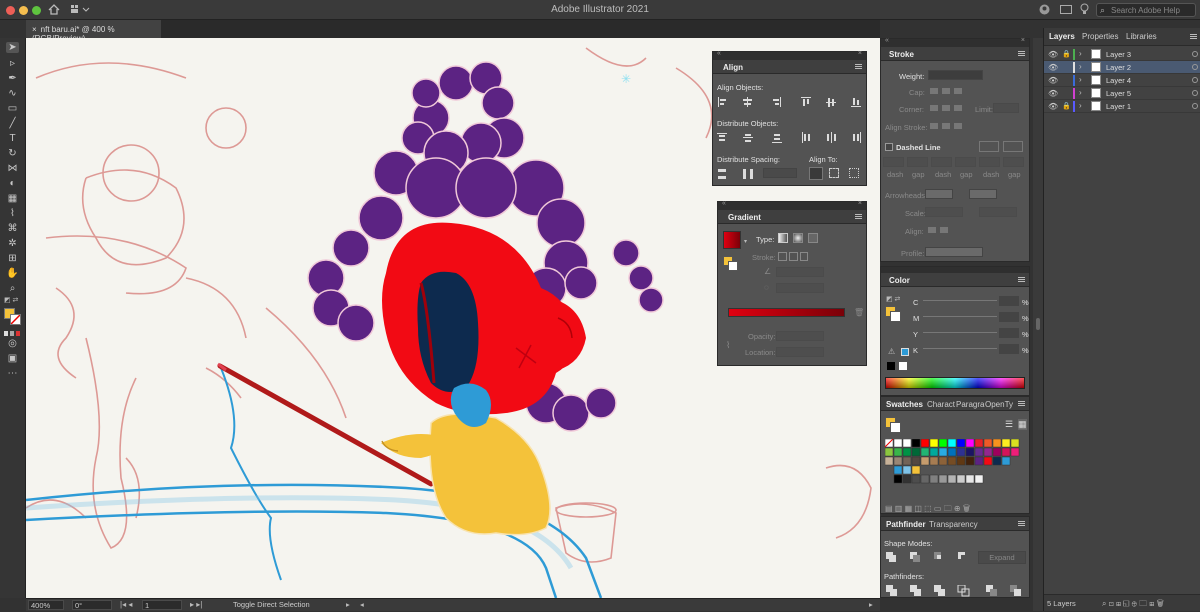 The width and height of the screenshot is (1200, 612). I want to click on arrowhead-start-select, so click(939, 194).